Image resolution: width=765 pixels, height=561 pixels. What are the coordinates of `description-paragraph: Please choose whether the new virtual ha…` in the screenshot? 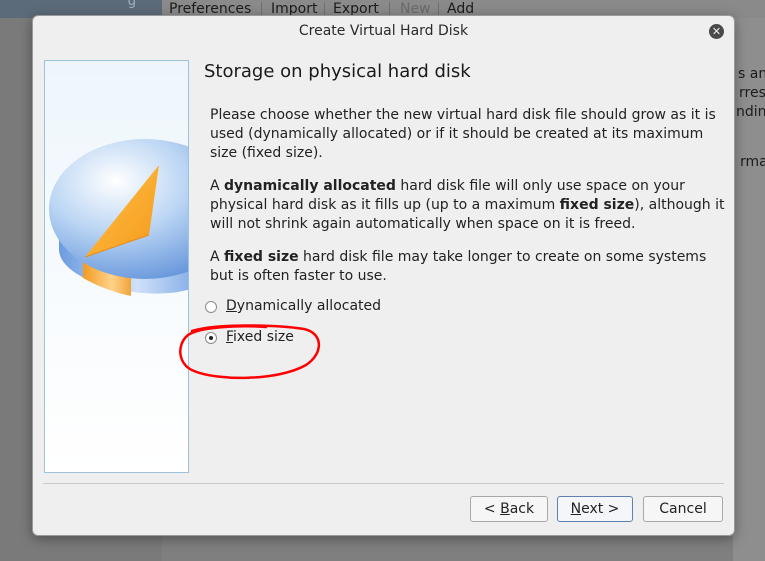 It's located at (463, 134).